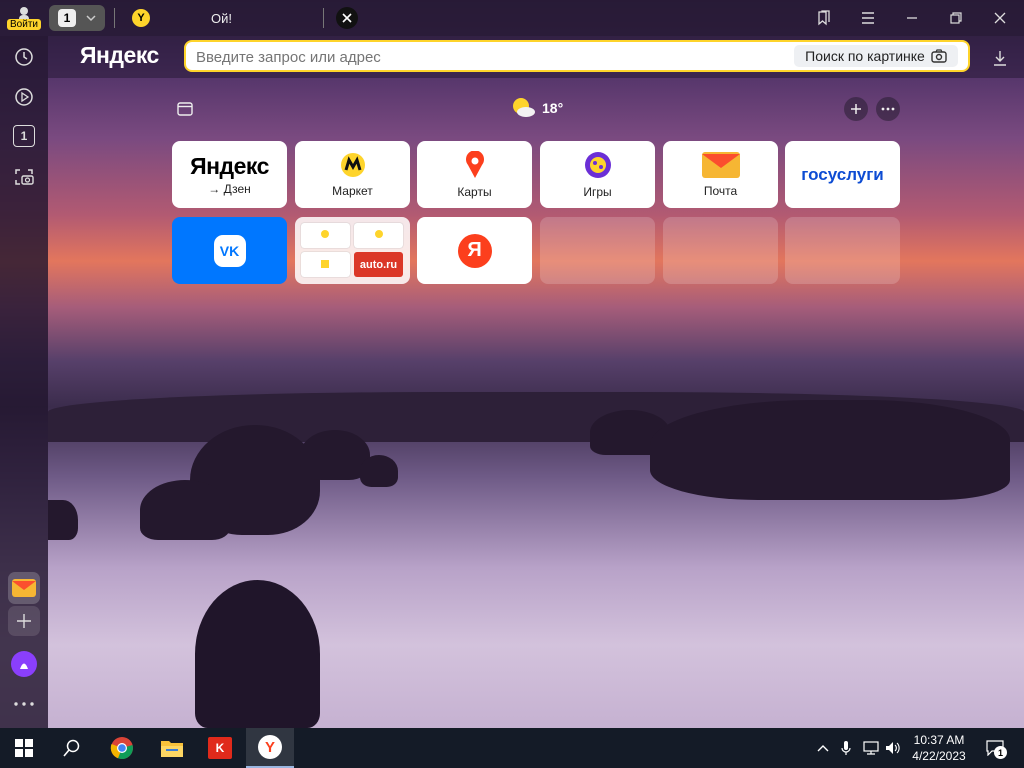  I want to click on minimize-icon, so click(912, 18).